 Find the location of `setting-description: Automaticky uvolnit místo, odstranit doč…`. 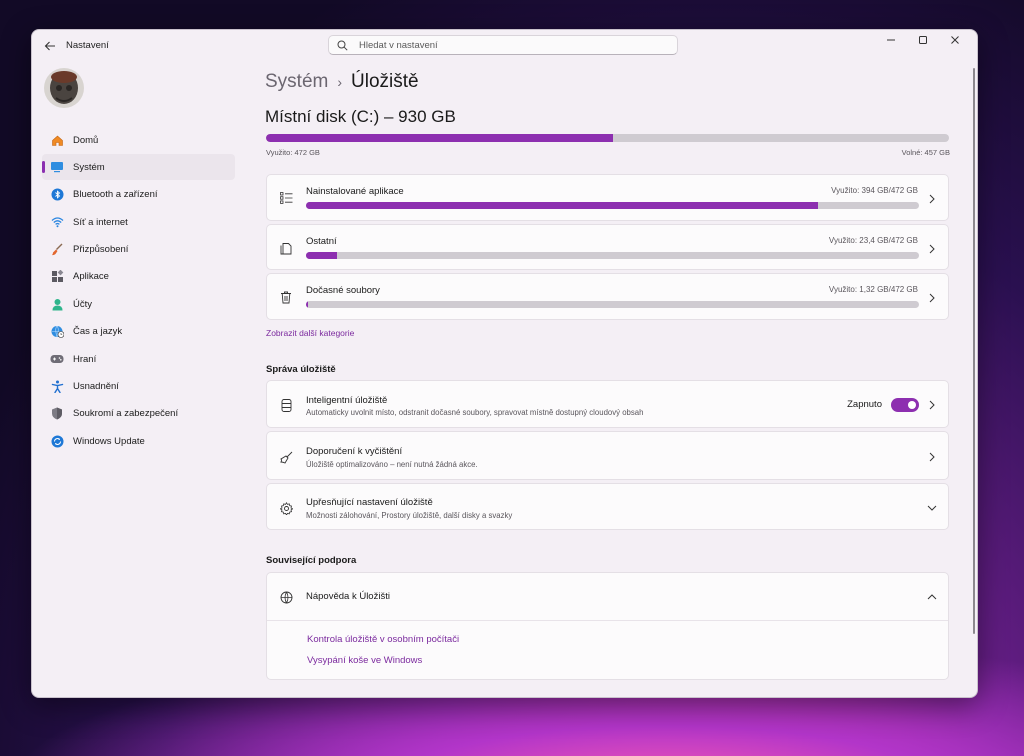

setting-description: Automaticky uvolnit místo, odstranit doč… is located at coordinates (475, 412).